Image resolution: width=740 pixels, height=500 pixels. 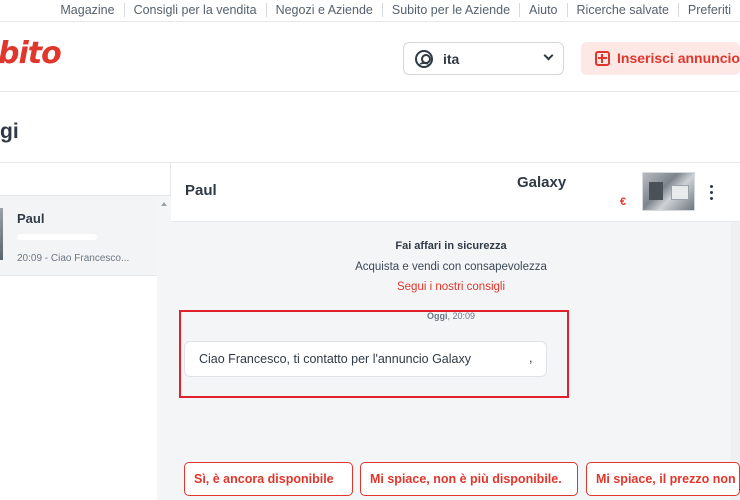 What do you see at coordinates (663, 479) in the screenshot?
I see `quick-reply-price: Mi spiace, il prezzo non` at bounding box center [663, 479].